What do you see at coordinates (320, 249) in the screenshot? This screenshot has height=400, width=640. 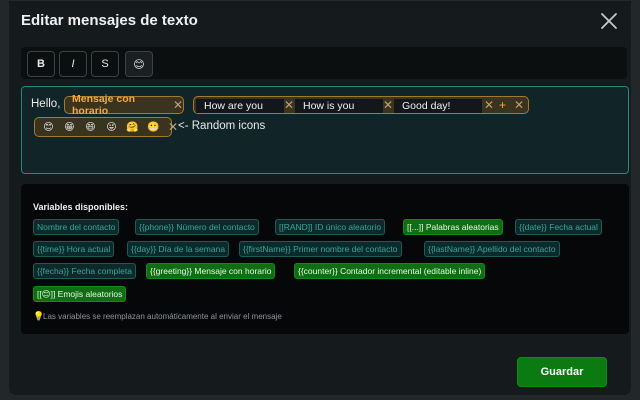 I see `variable-tag-first-name: {{firstName}} Primer nombre del contacto` at bounding box center [320, 249].